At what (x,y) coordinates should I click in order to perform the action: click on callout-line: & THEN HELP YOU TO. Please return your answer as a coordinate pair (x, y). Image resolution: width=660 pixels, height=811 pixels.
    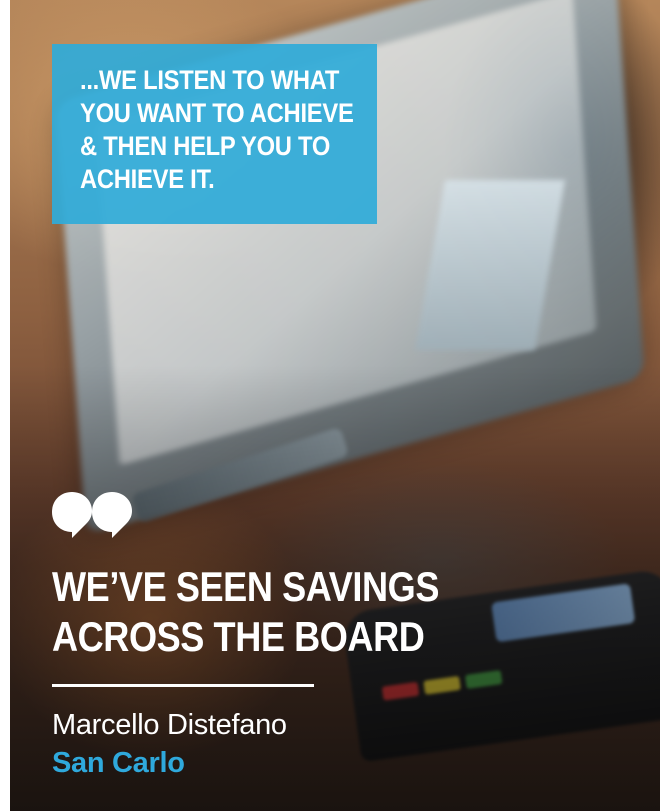
    Looking at the image, I should click on (205, 146).